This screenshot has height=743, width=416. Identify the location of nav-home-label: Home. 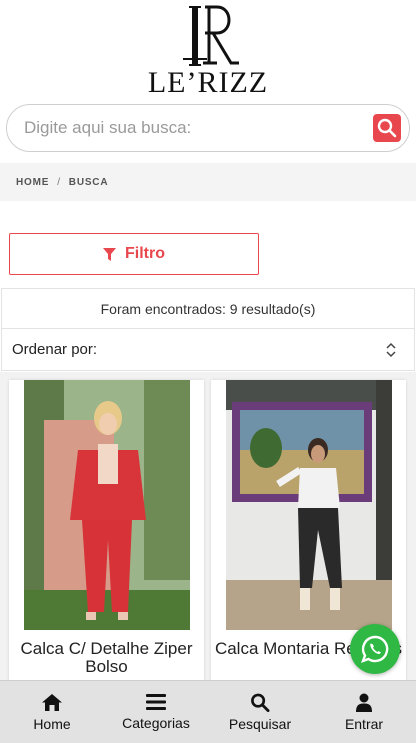
(52, 723).